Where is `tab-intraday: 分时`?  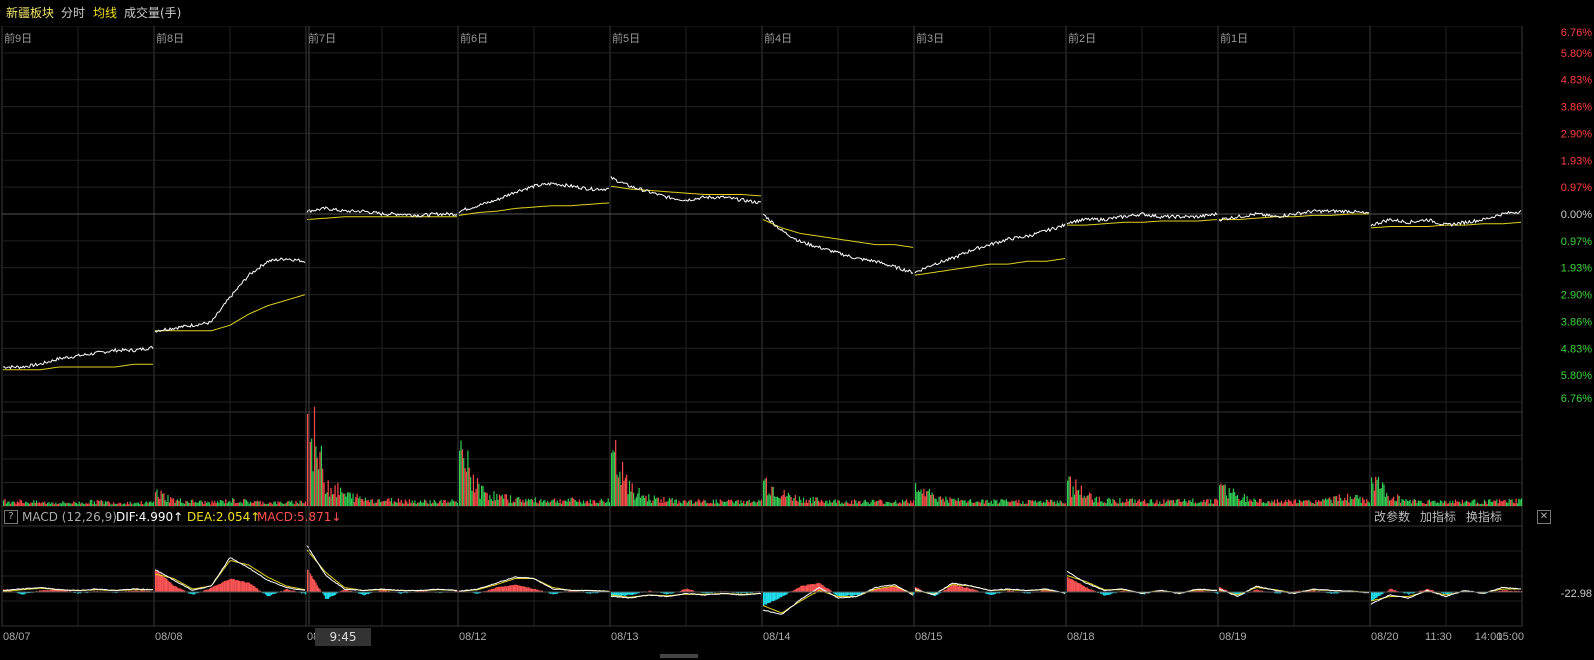
tab-intraday: 分时 is located at coordinates (73, 13).